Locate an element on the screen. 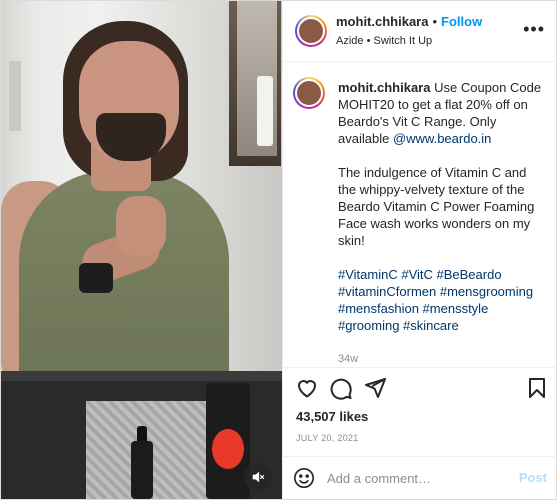  caption-link: @www.beardo.in is located at coordinates (442, 138).